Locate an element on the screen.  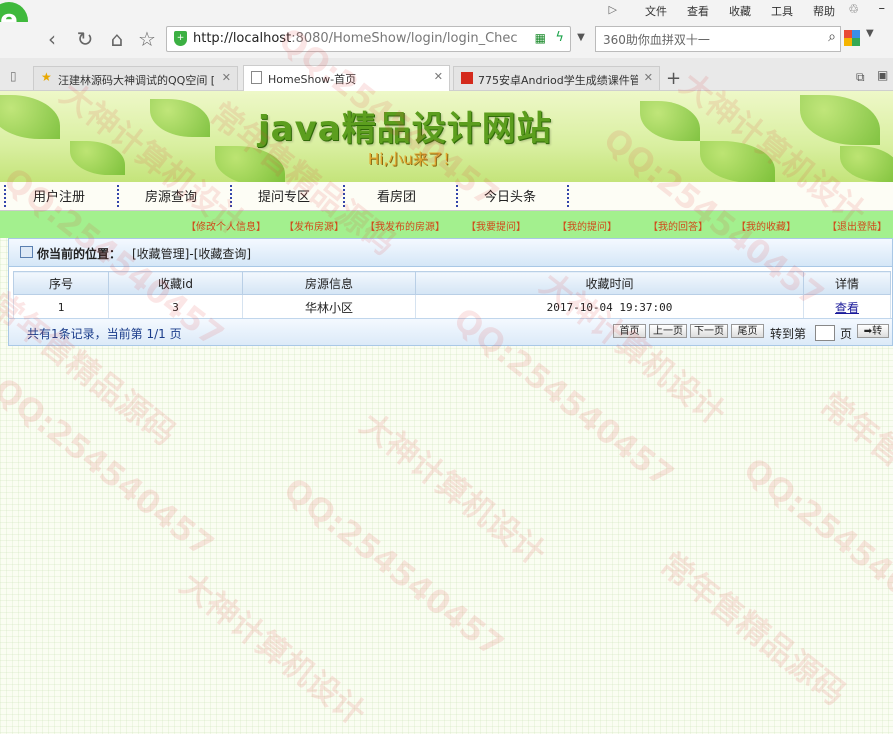
back-arrow-icon: ‹ is located at coordinates (52, 40).